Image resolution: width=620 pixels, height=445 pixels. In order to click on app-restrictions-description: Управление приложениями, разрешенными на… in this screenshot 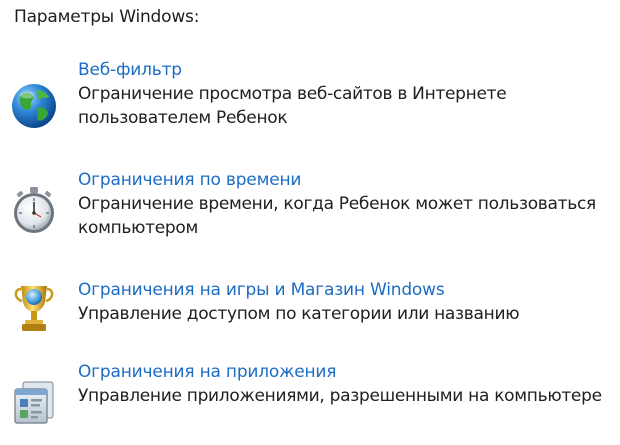, I will do `click(340, 396)`.